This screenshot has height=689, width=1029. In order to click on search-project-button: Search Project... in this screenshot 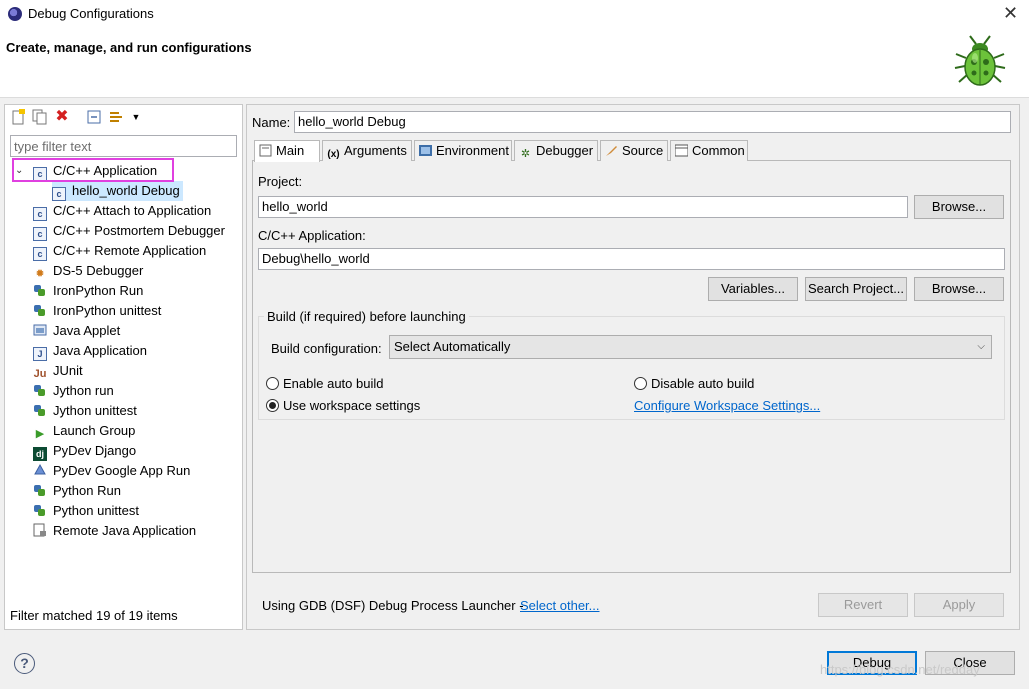, I will do `click(856, 289)`.